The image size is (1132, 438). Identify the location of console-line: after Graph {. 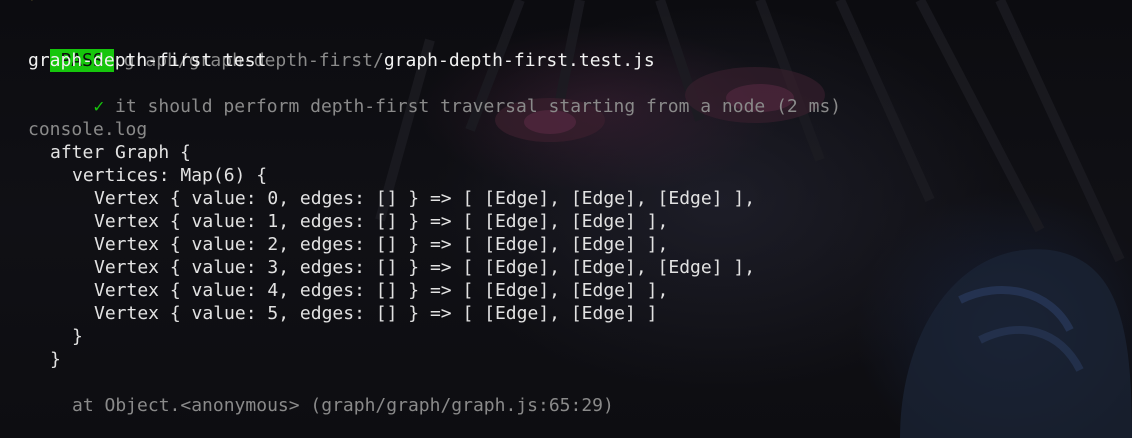
(120, 152).